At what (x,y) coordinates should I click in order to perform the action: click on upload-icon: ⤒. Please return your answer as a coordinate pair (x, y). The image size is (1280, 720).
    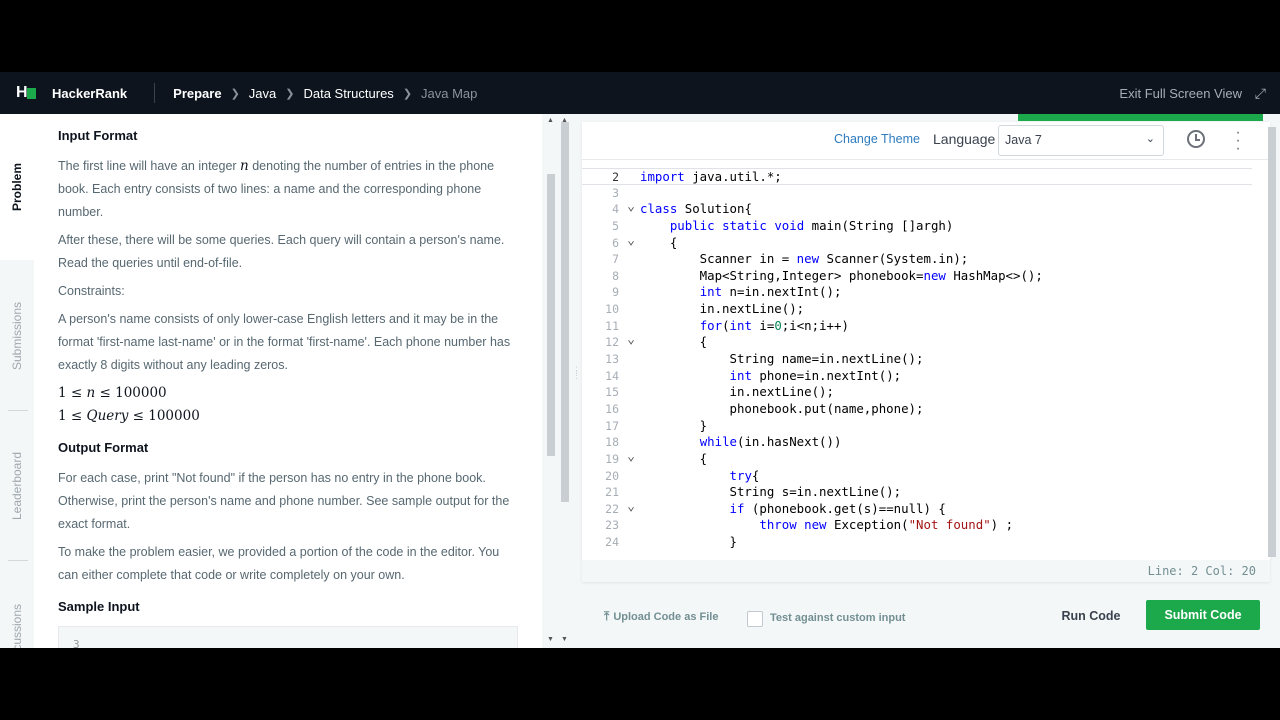
    Looking at the image, I should click on (607, 616).